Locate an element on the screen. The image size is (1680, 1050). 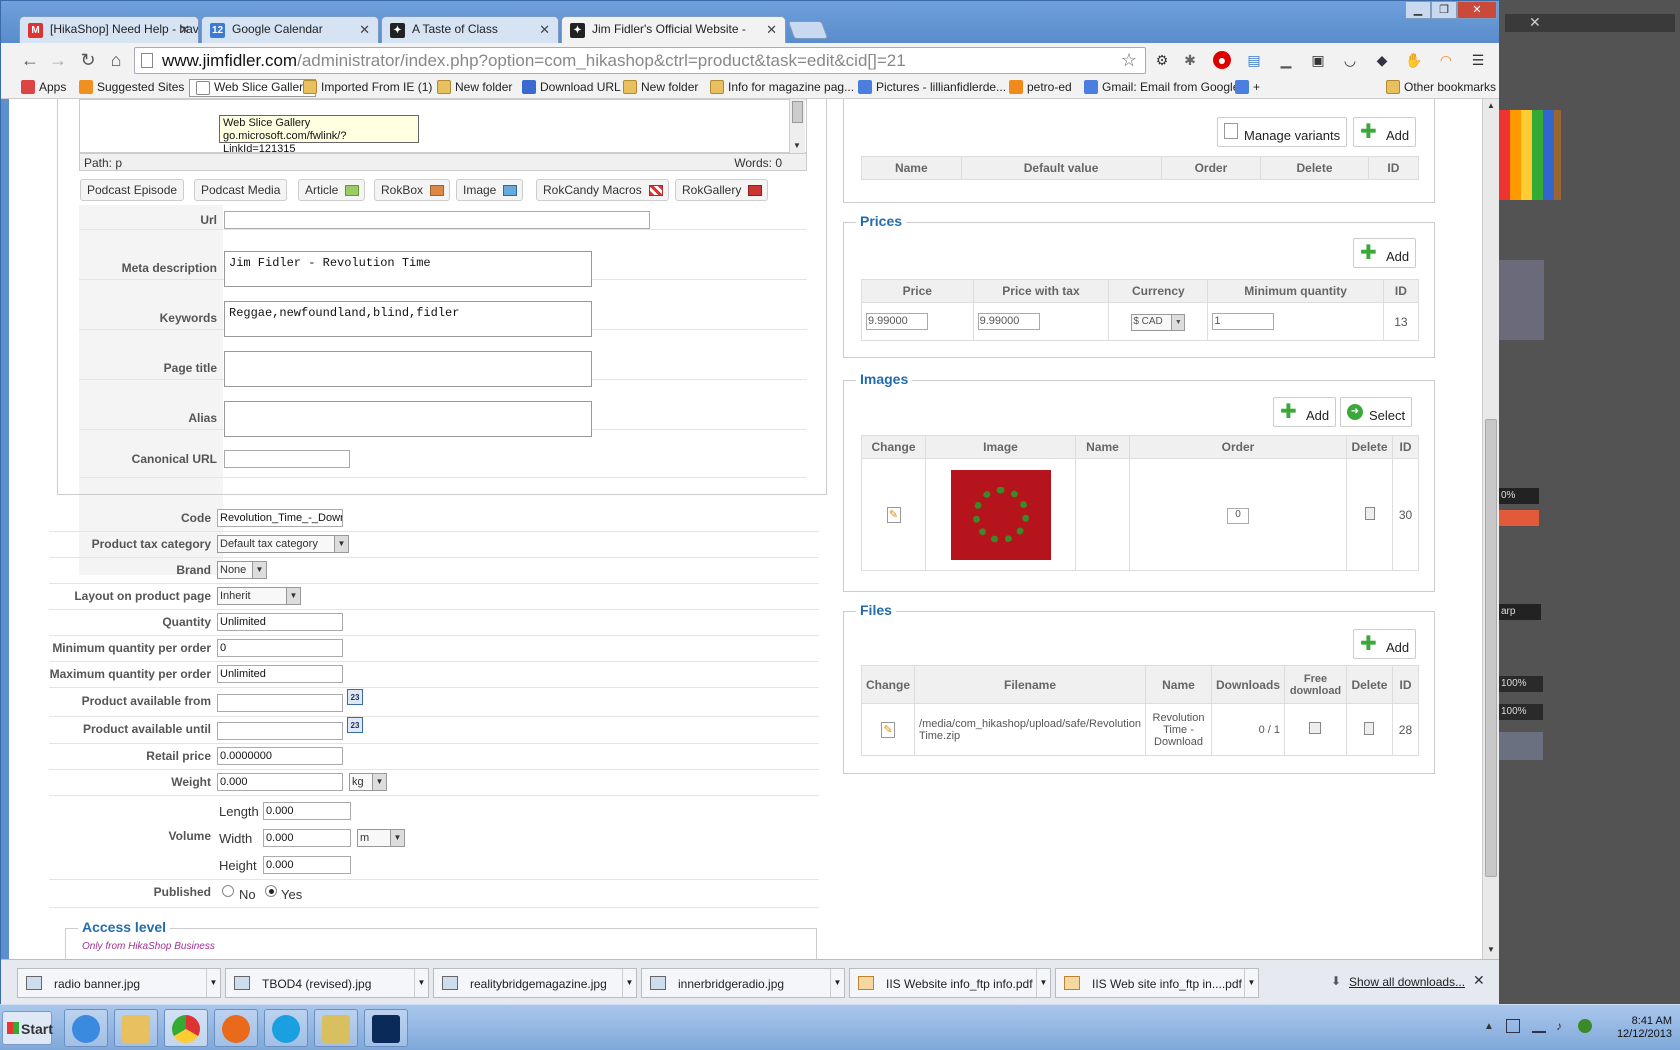
width-input: 0.000 is located at coordinates (307, 838).